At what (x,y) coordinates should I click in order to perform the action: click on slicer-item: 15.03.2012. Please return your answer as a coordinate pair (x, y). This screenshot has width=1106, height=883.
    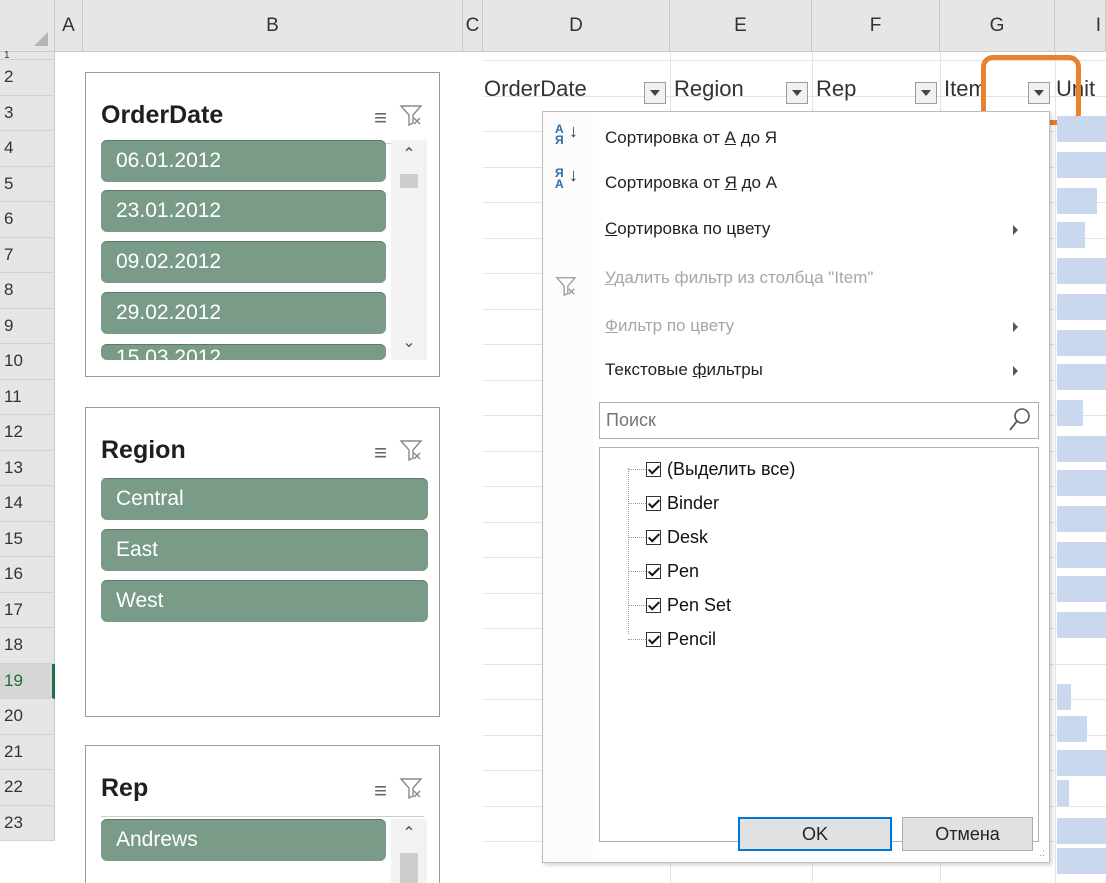
    Looking at the image, I should click on (243, 352).